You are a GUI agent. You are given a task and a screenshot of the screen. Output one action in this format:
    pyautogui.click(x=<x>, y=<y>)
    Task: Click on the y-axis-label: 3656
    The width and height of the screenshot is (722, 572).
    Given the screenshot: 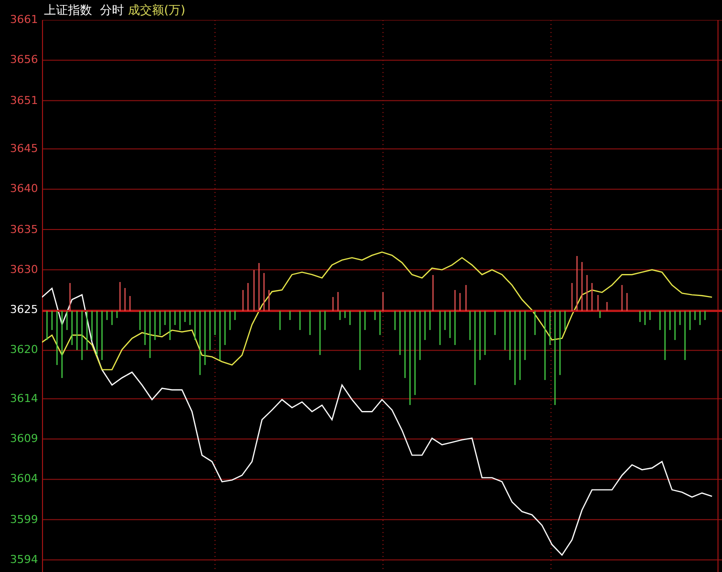 What is the action you would take?
    pyautogui.click(x=24, y=60)
    